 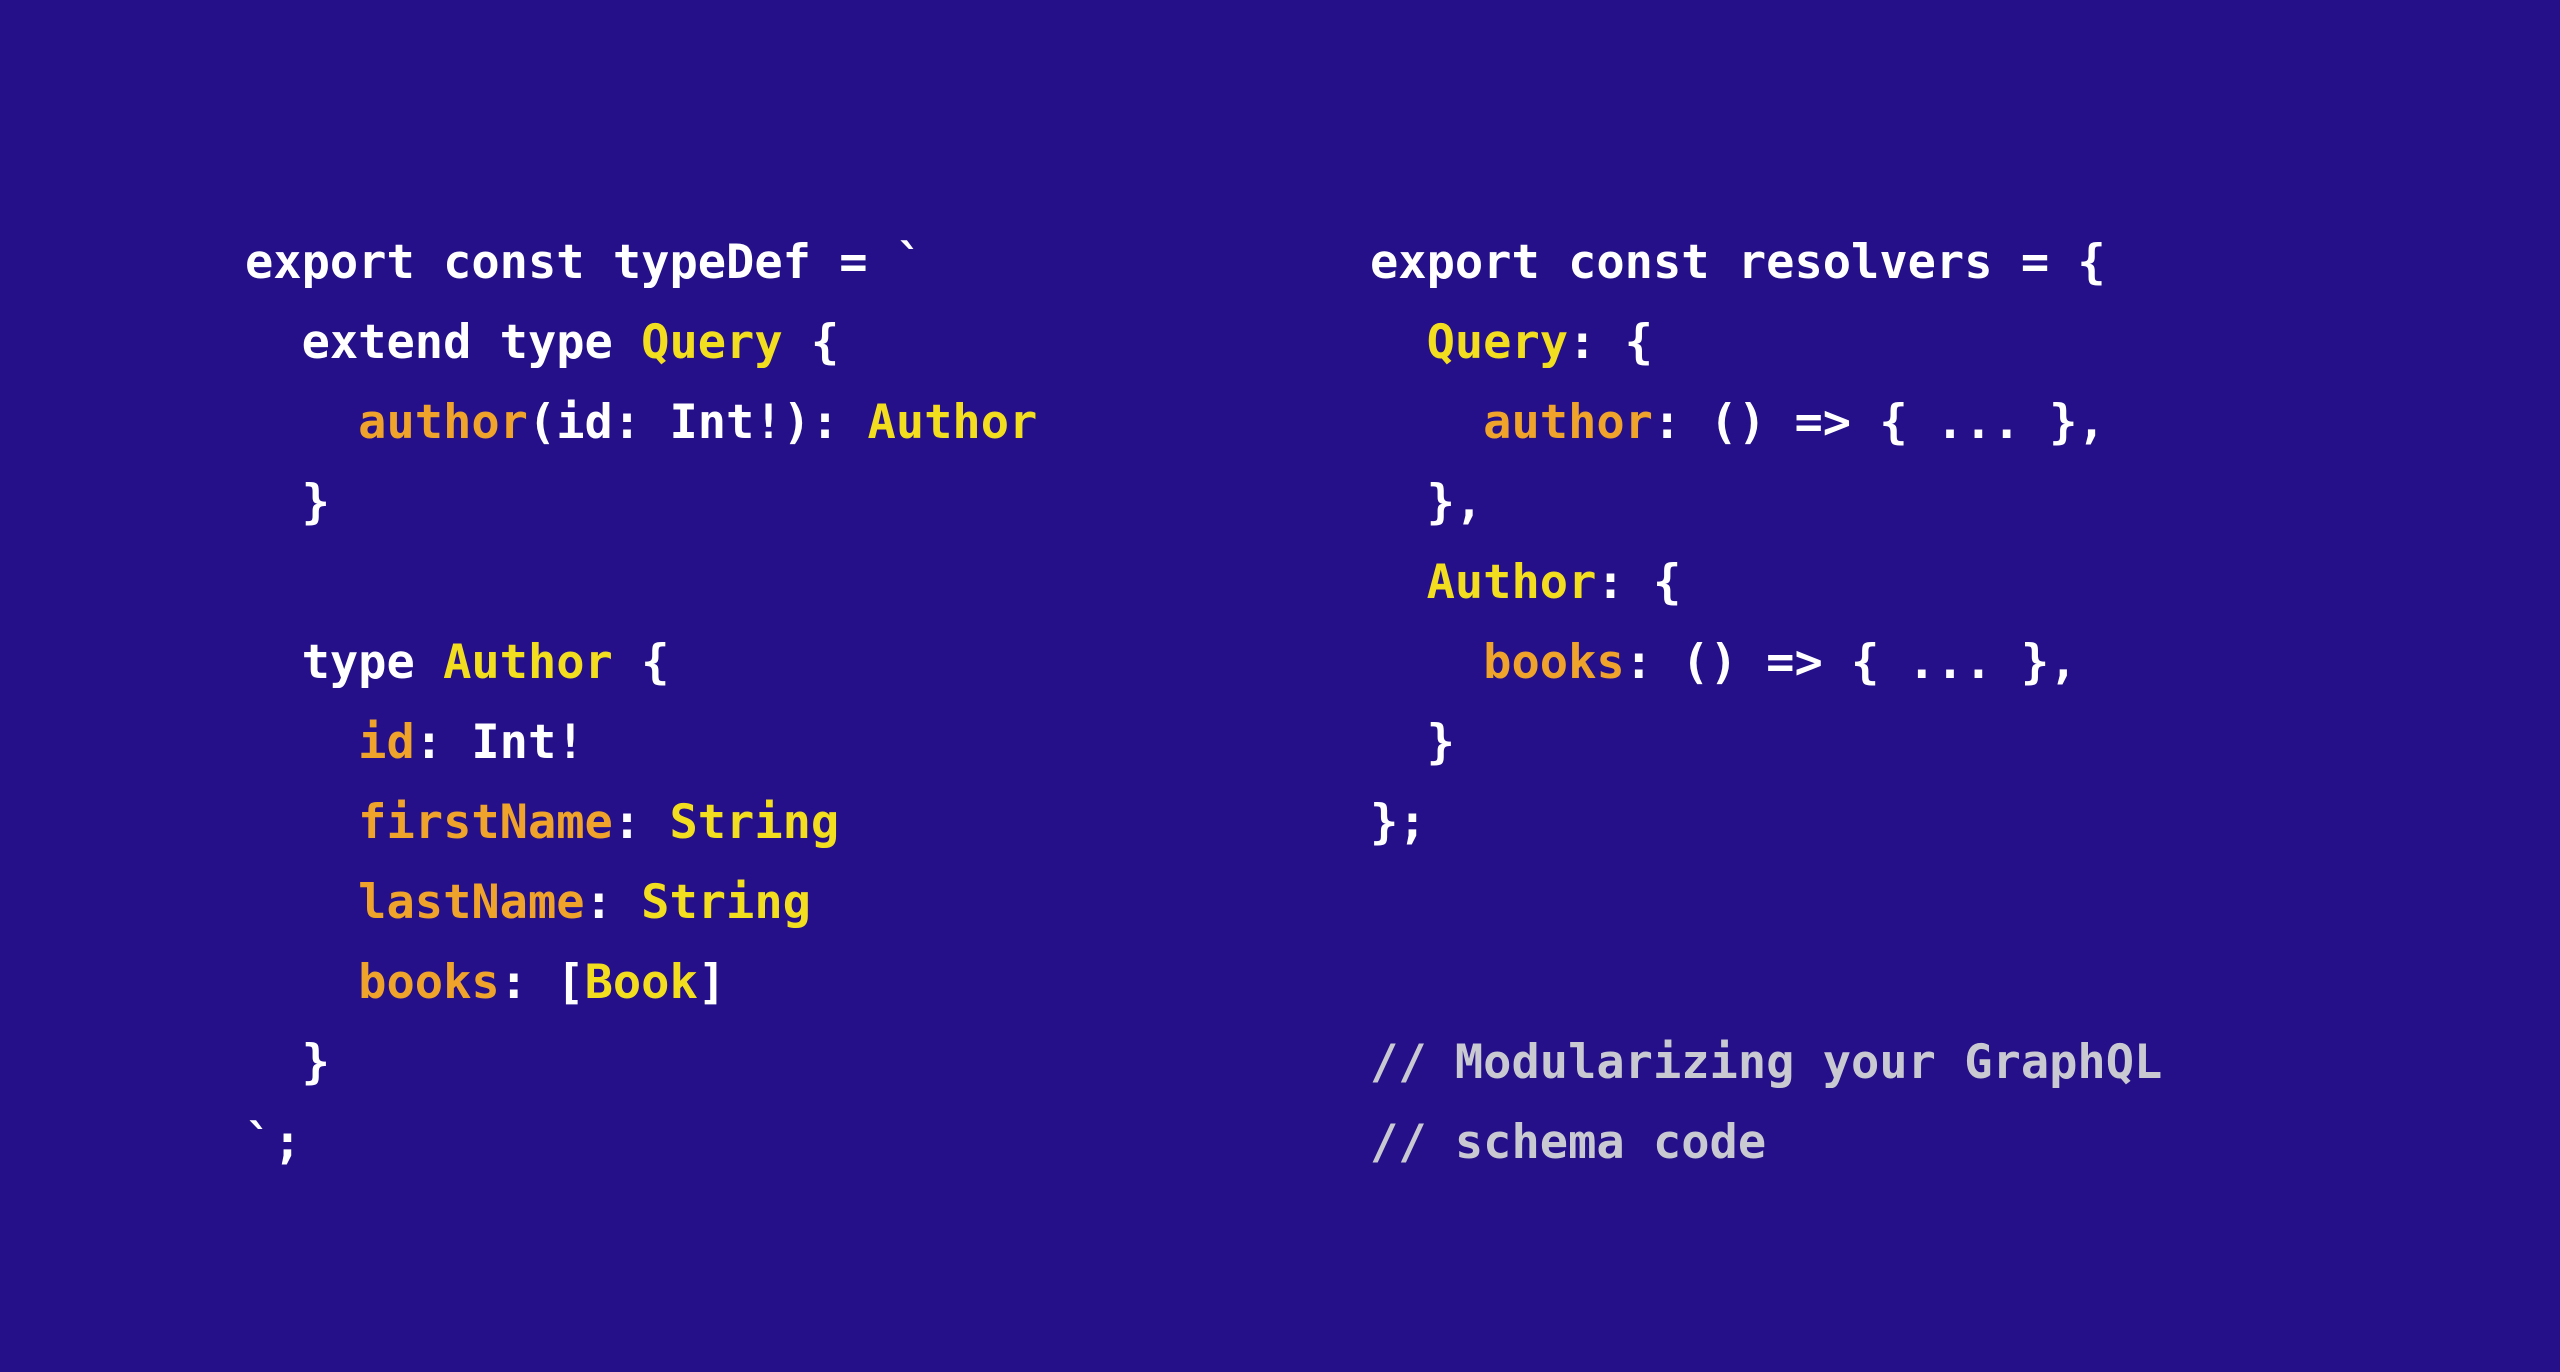 I want to click on code-line: Query: {, so click(x=1965, y=343).